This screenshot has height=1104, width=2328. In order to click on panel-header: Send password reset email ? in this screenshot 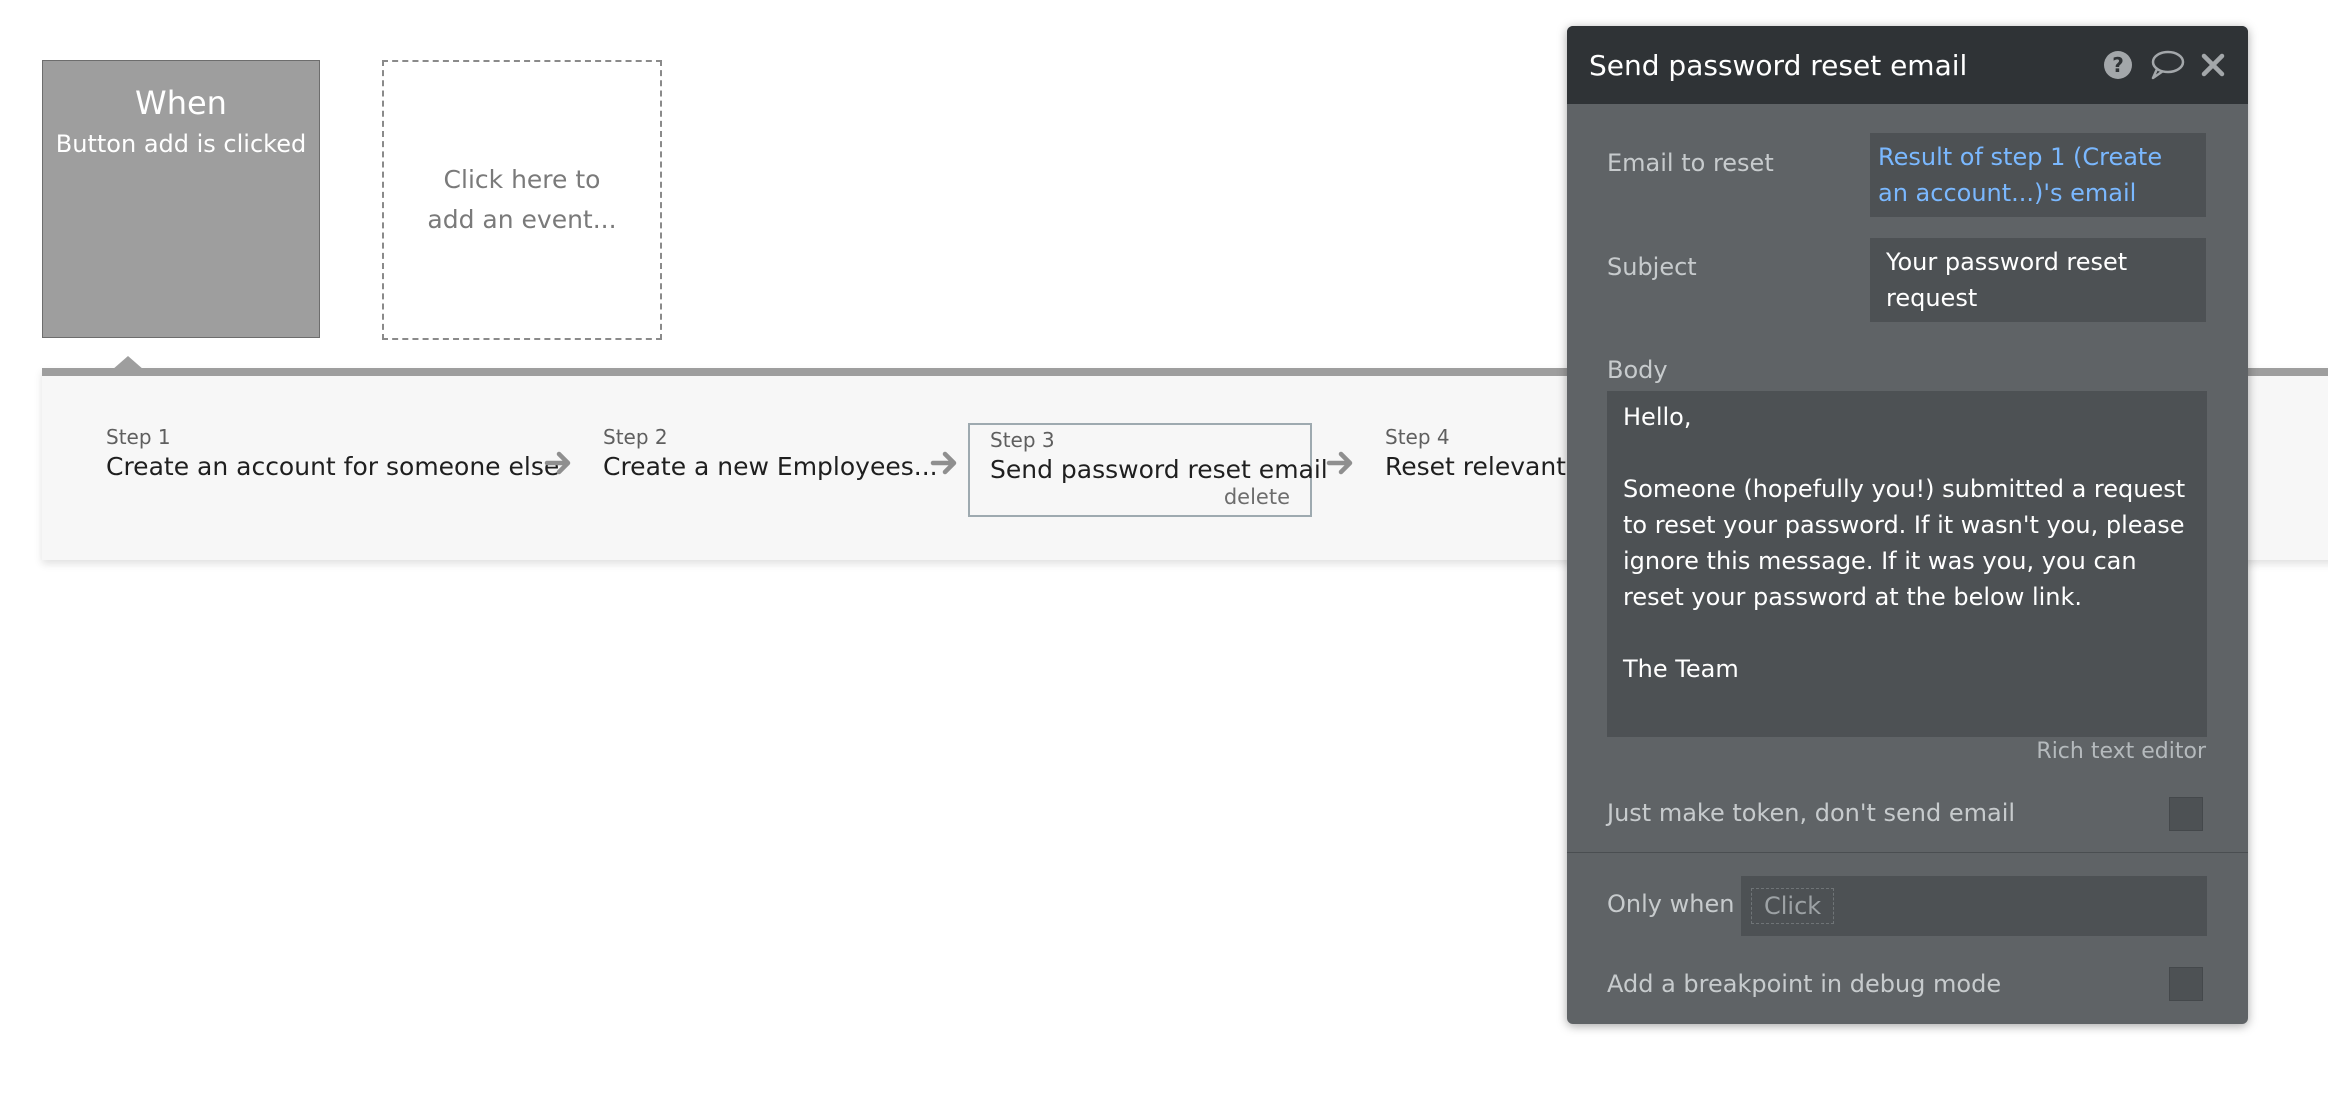, I will do `click(1907, 65)`.